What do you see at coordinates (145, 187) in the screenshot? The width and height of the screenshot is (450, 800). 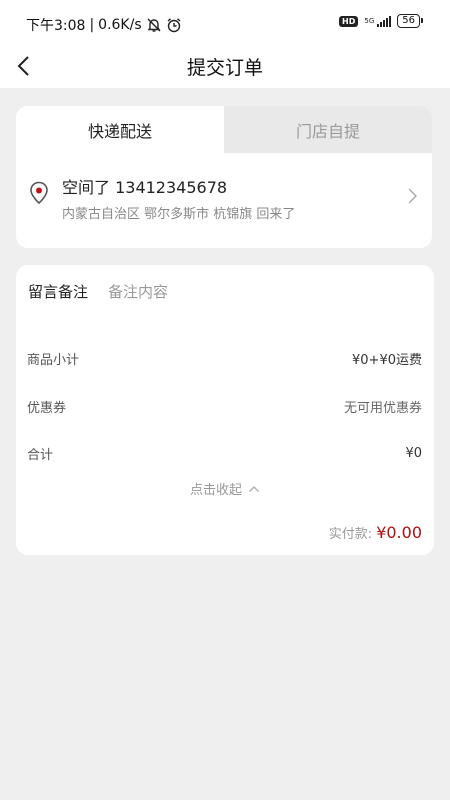 I see `address-name-phone: 空间了 13412345678` at bounding box center [145, 187].